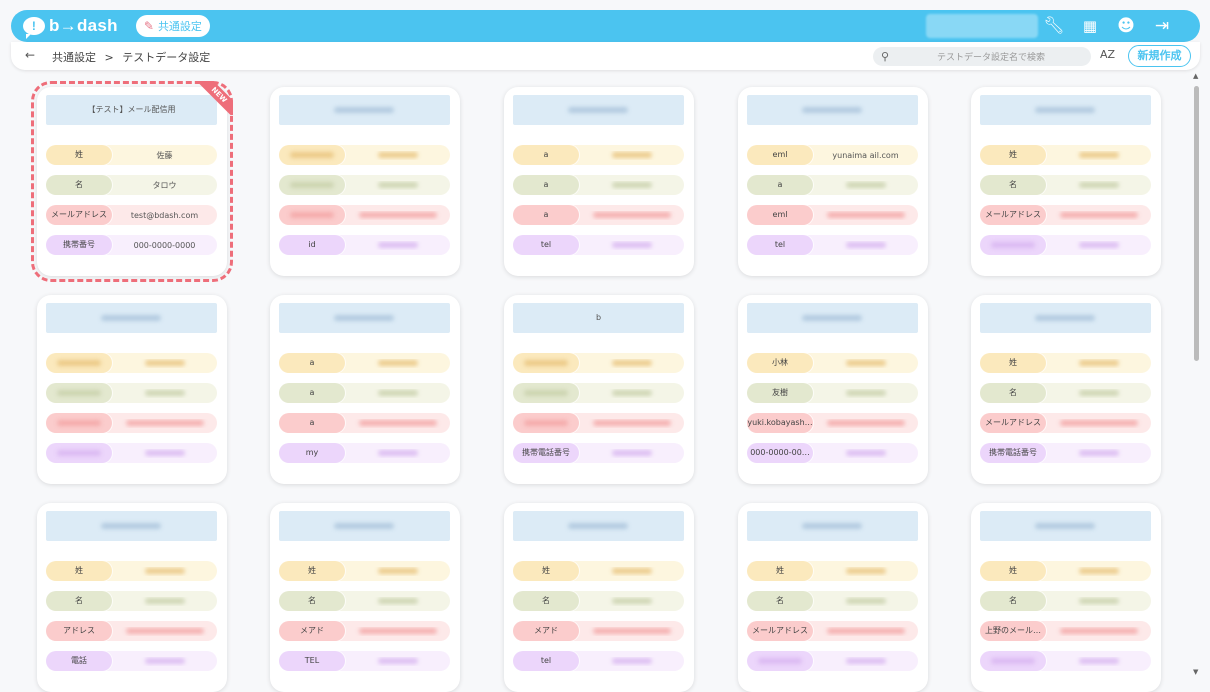  Describe the element at coordinates (132, 597) in the screenshot. I see `test-data-card: 姓名アドレス 電話` at that location.